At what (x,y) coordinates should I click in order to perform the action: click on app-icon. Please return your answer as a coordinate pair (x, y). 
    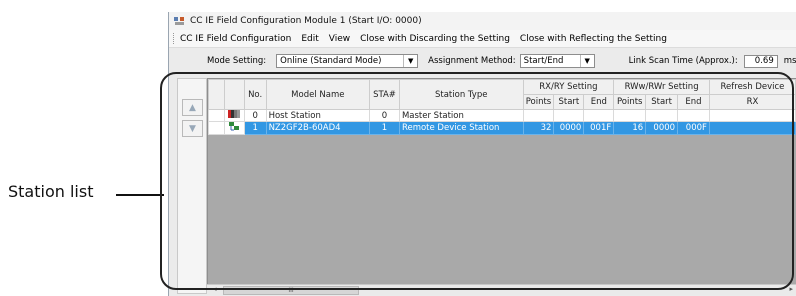
    Looking at the image, I should click on (179, 21).